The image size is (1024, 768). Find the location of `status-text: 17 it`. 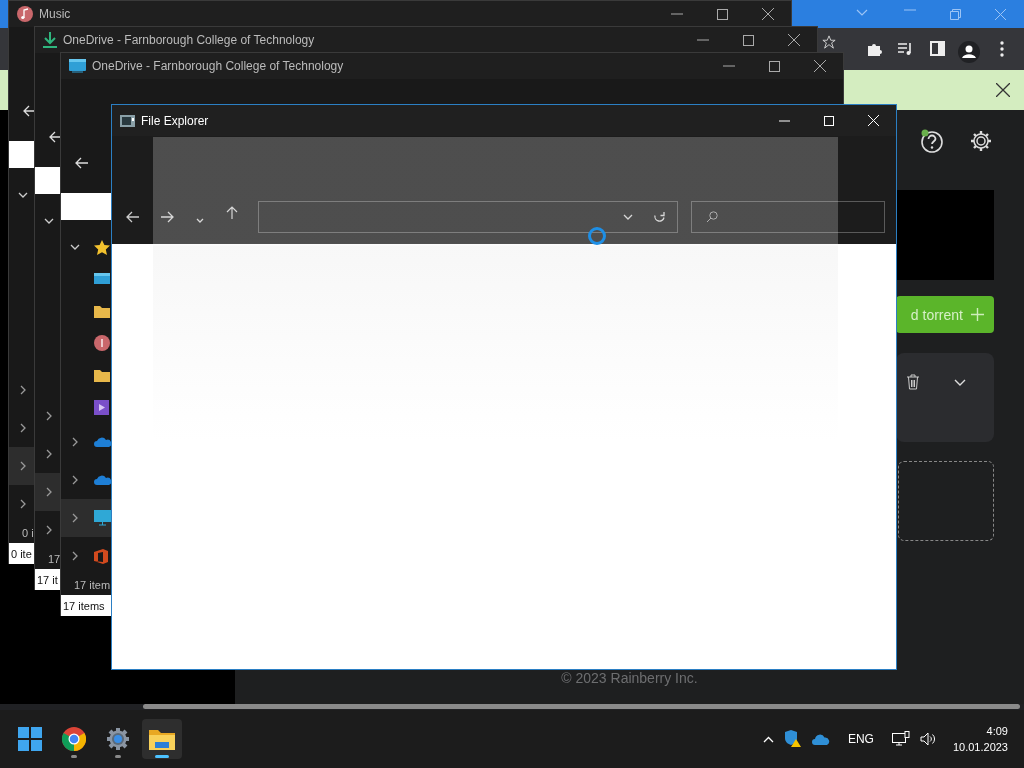

status-text: 17 it is located at coordinates (47, 579).